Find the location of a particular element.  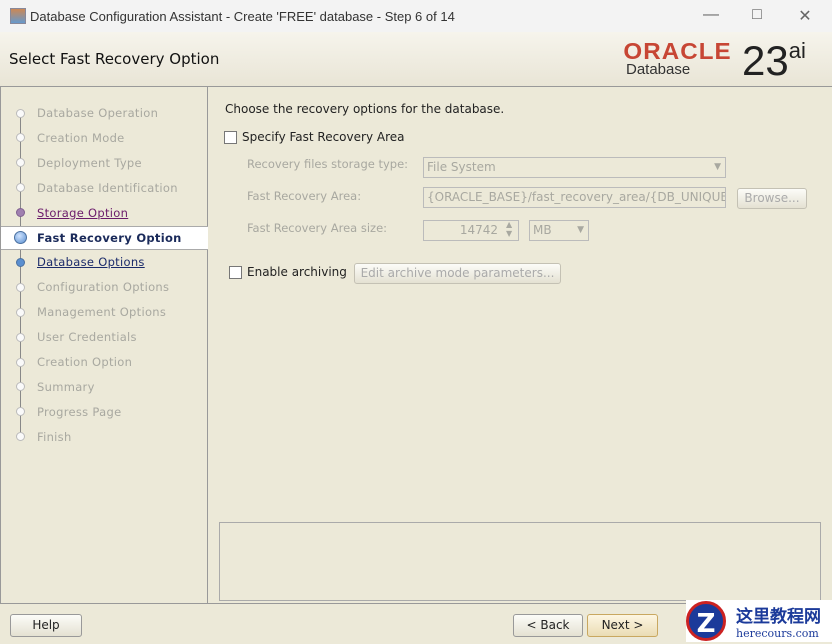

step-label: Configuration Options is located at coordinates (103, 287).